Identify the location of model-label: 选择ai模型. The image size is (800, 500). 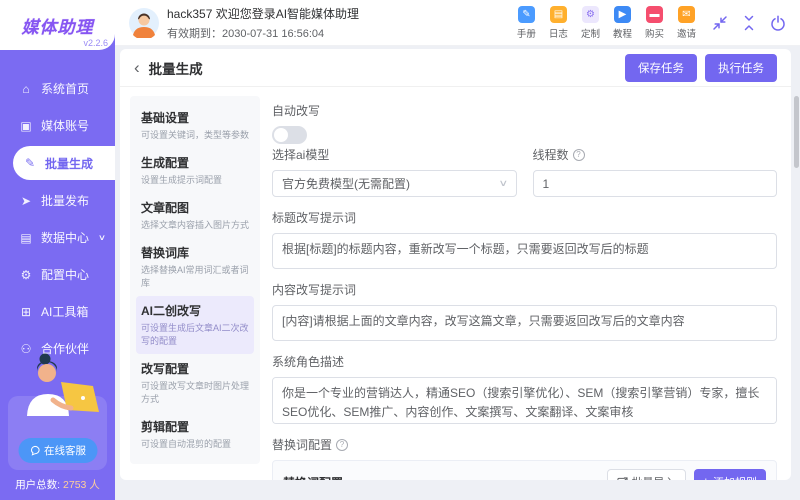
(301, 155).